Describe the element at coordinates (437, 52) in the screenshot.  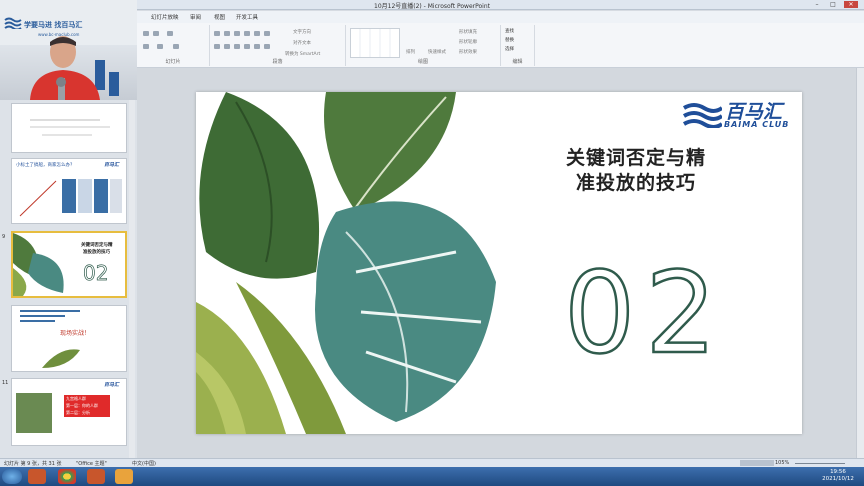
I see `quick-styles-button: 快速样式` at that location.